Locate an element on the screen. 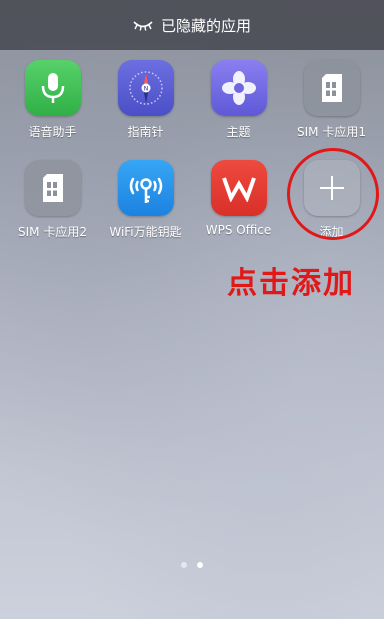 The width and height of the screenshot is (384, 619). app-sim-card-2: SIM 卡应用2 is located at coordinates (52, 200).